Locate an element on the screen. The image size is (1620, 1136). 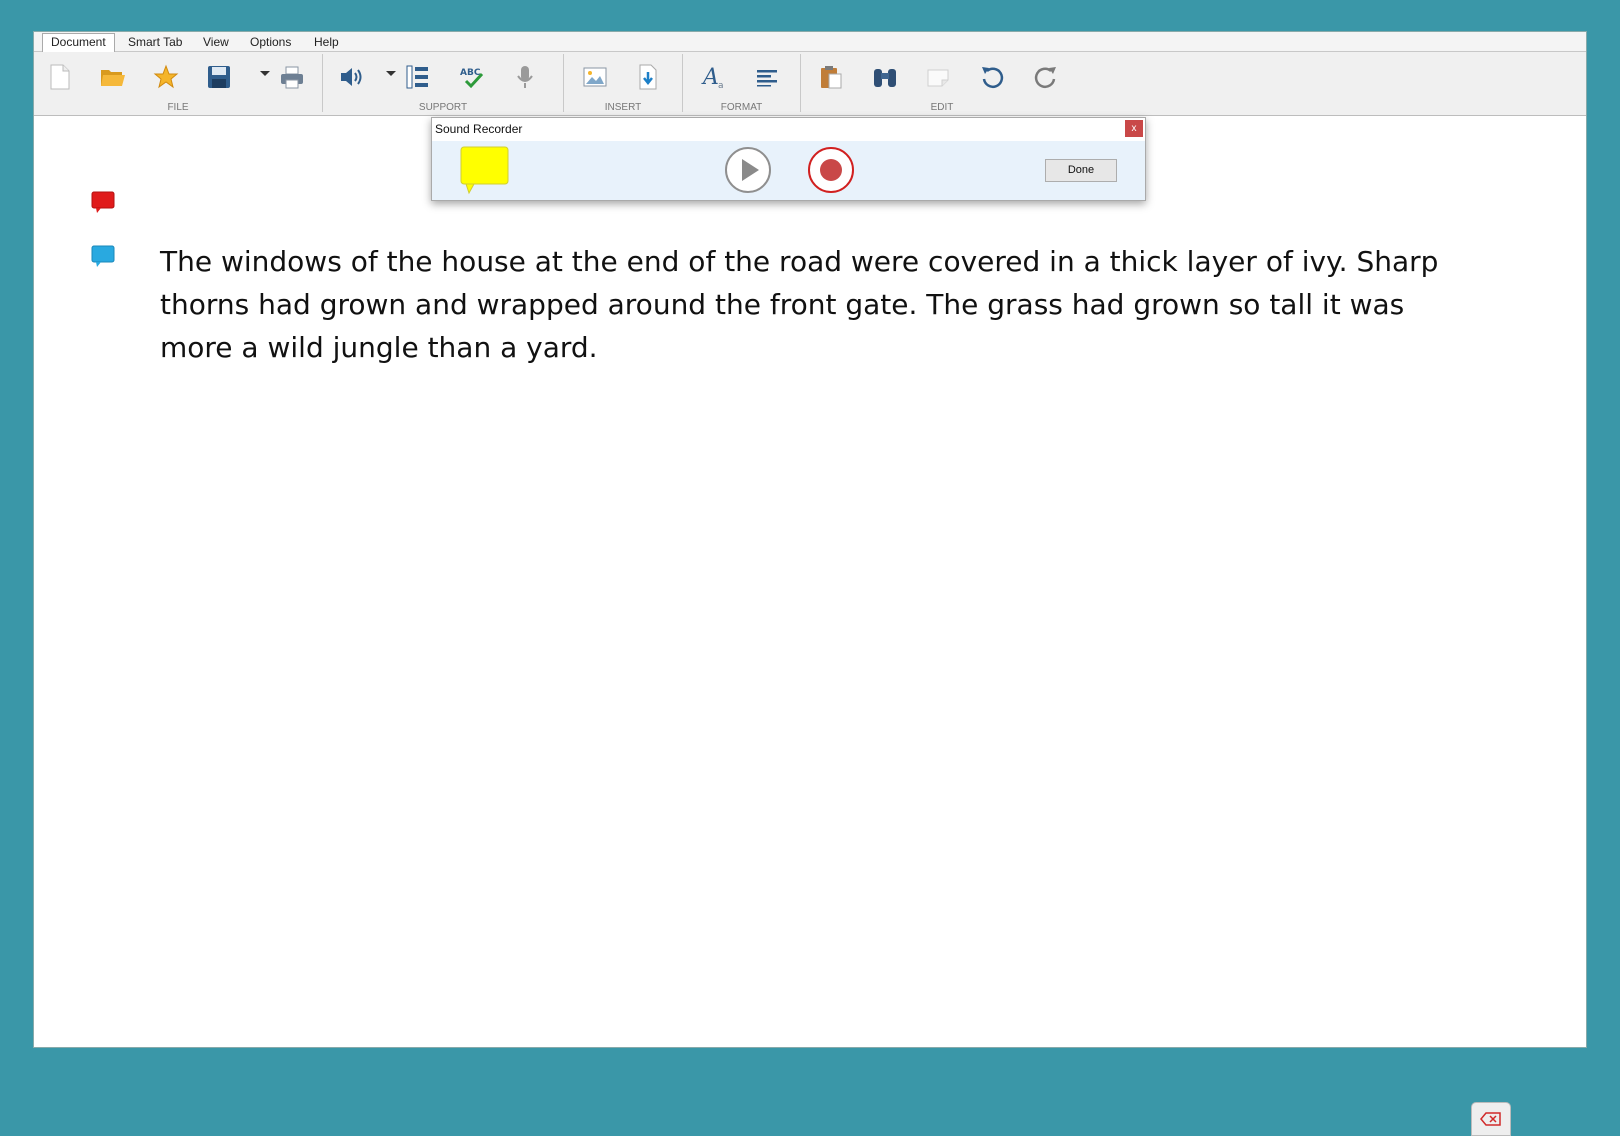
save-icon is located at coordinates (219, 77).